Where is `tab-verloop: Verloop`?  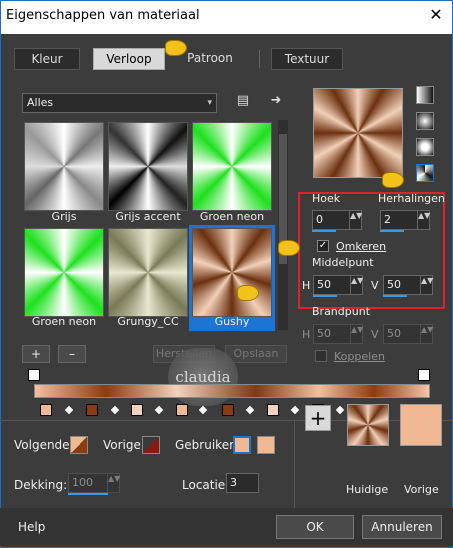 tab-verloop: Verloop is located at coordinates (129, 59).